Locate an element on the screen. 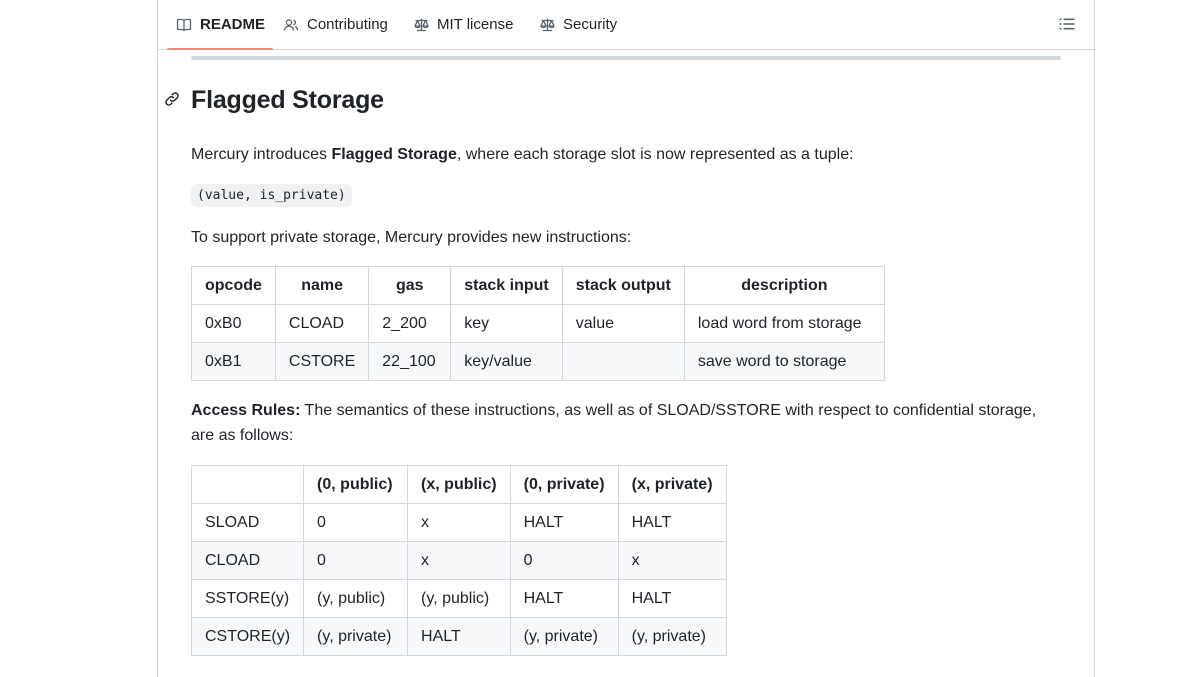 The width and height of the screenshot is (1200, 677). tab-security-label: Security is located at coordinates (590, 24).